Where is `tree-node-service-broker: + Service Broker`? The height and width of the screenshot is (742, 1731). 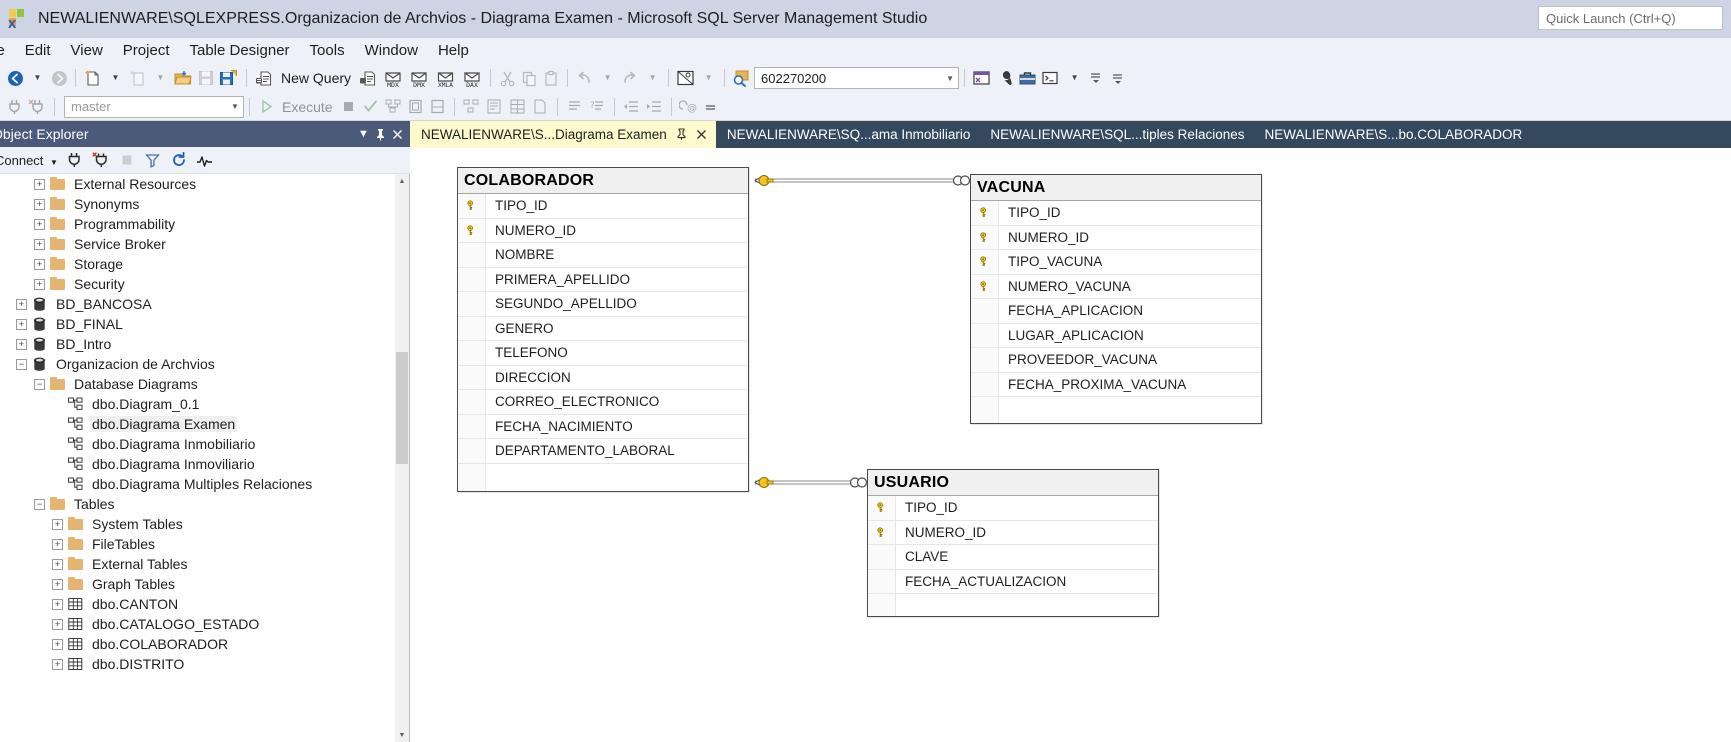
tree-node-service-broker: + Service Broker is located at coordinates (198, 244).